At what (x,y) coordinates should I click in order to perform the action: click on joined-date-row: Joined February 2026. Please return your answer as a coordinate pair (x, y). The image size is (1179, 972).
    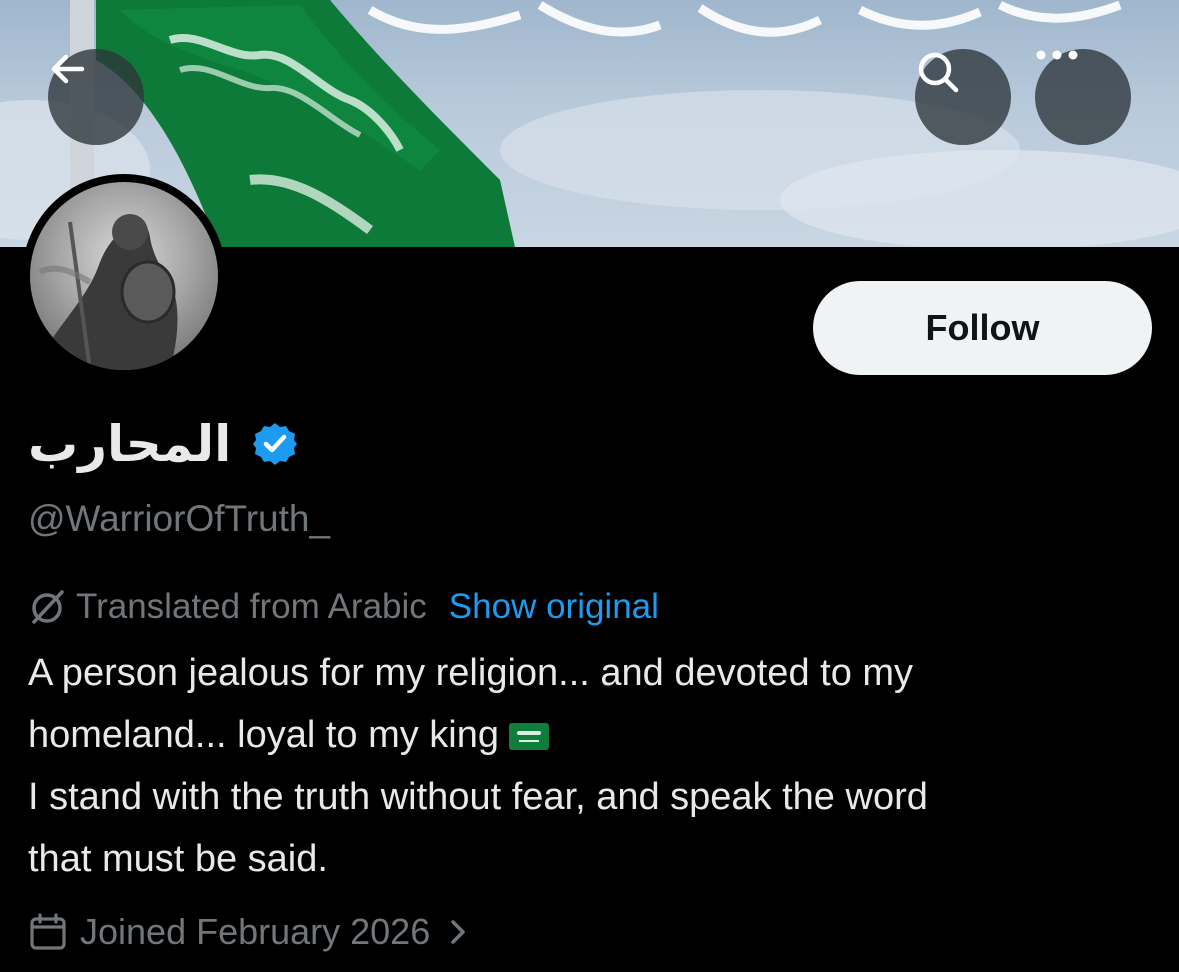
    Looking at the image, I should click on (250, 932).